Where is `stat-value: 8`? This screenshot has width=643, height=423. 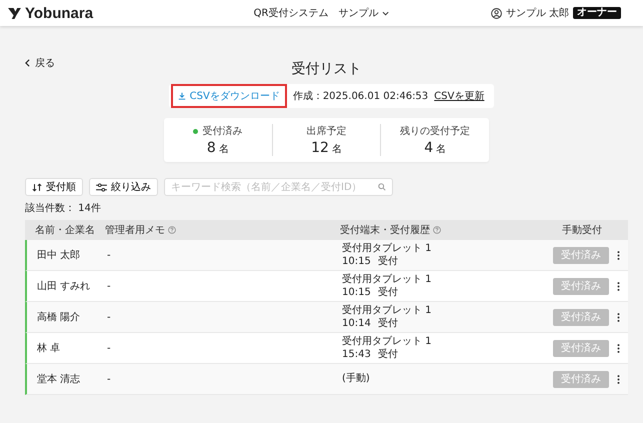 stat-value: 8 is located at coordinates (211, 148).